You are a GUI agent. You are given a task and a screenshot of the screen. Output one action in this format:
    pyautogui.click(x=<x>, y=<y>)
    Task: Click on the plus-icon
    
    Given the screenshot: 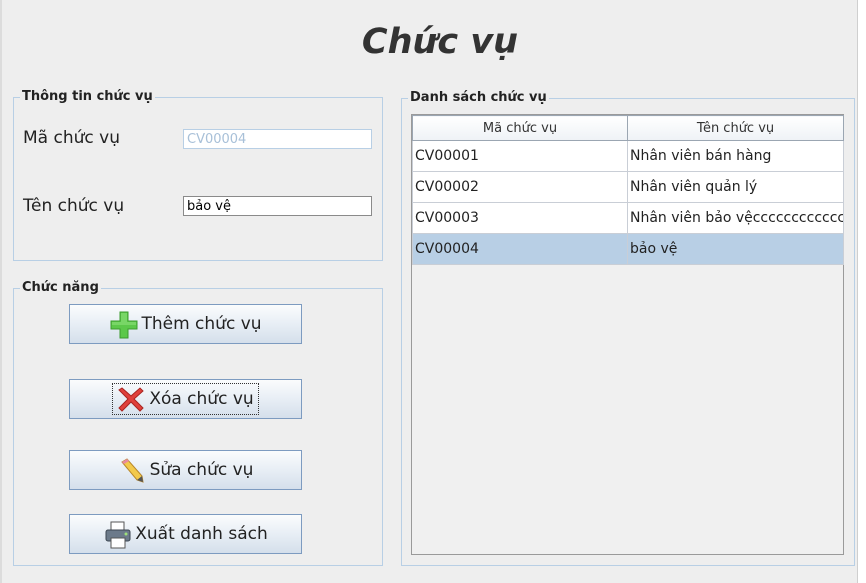 What is the action you would take?
    pyautogui.click(x=123, y=324)
    